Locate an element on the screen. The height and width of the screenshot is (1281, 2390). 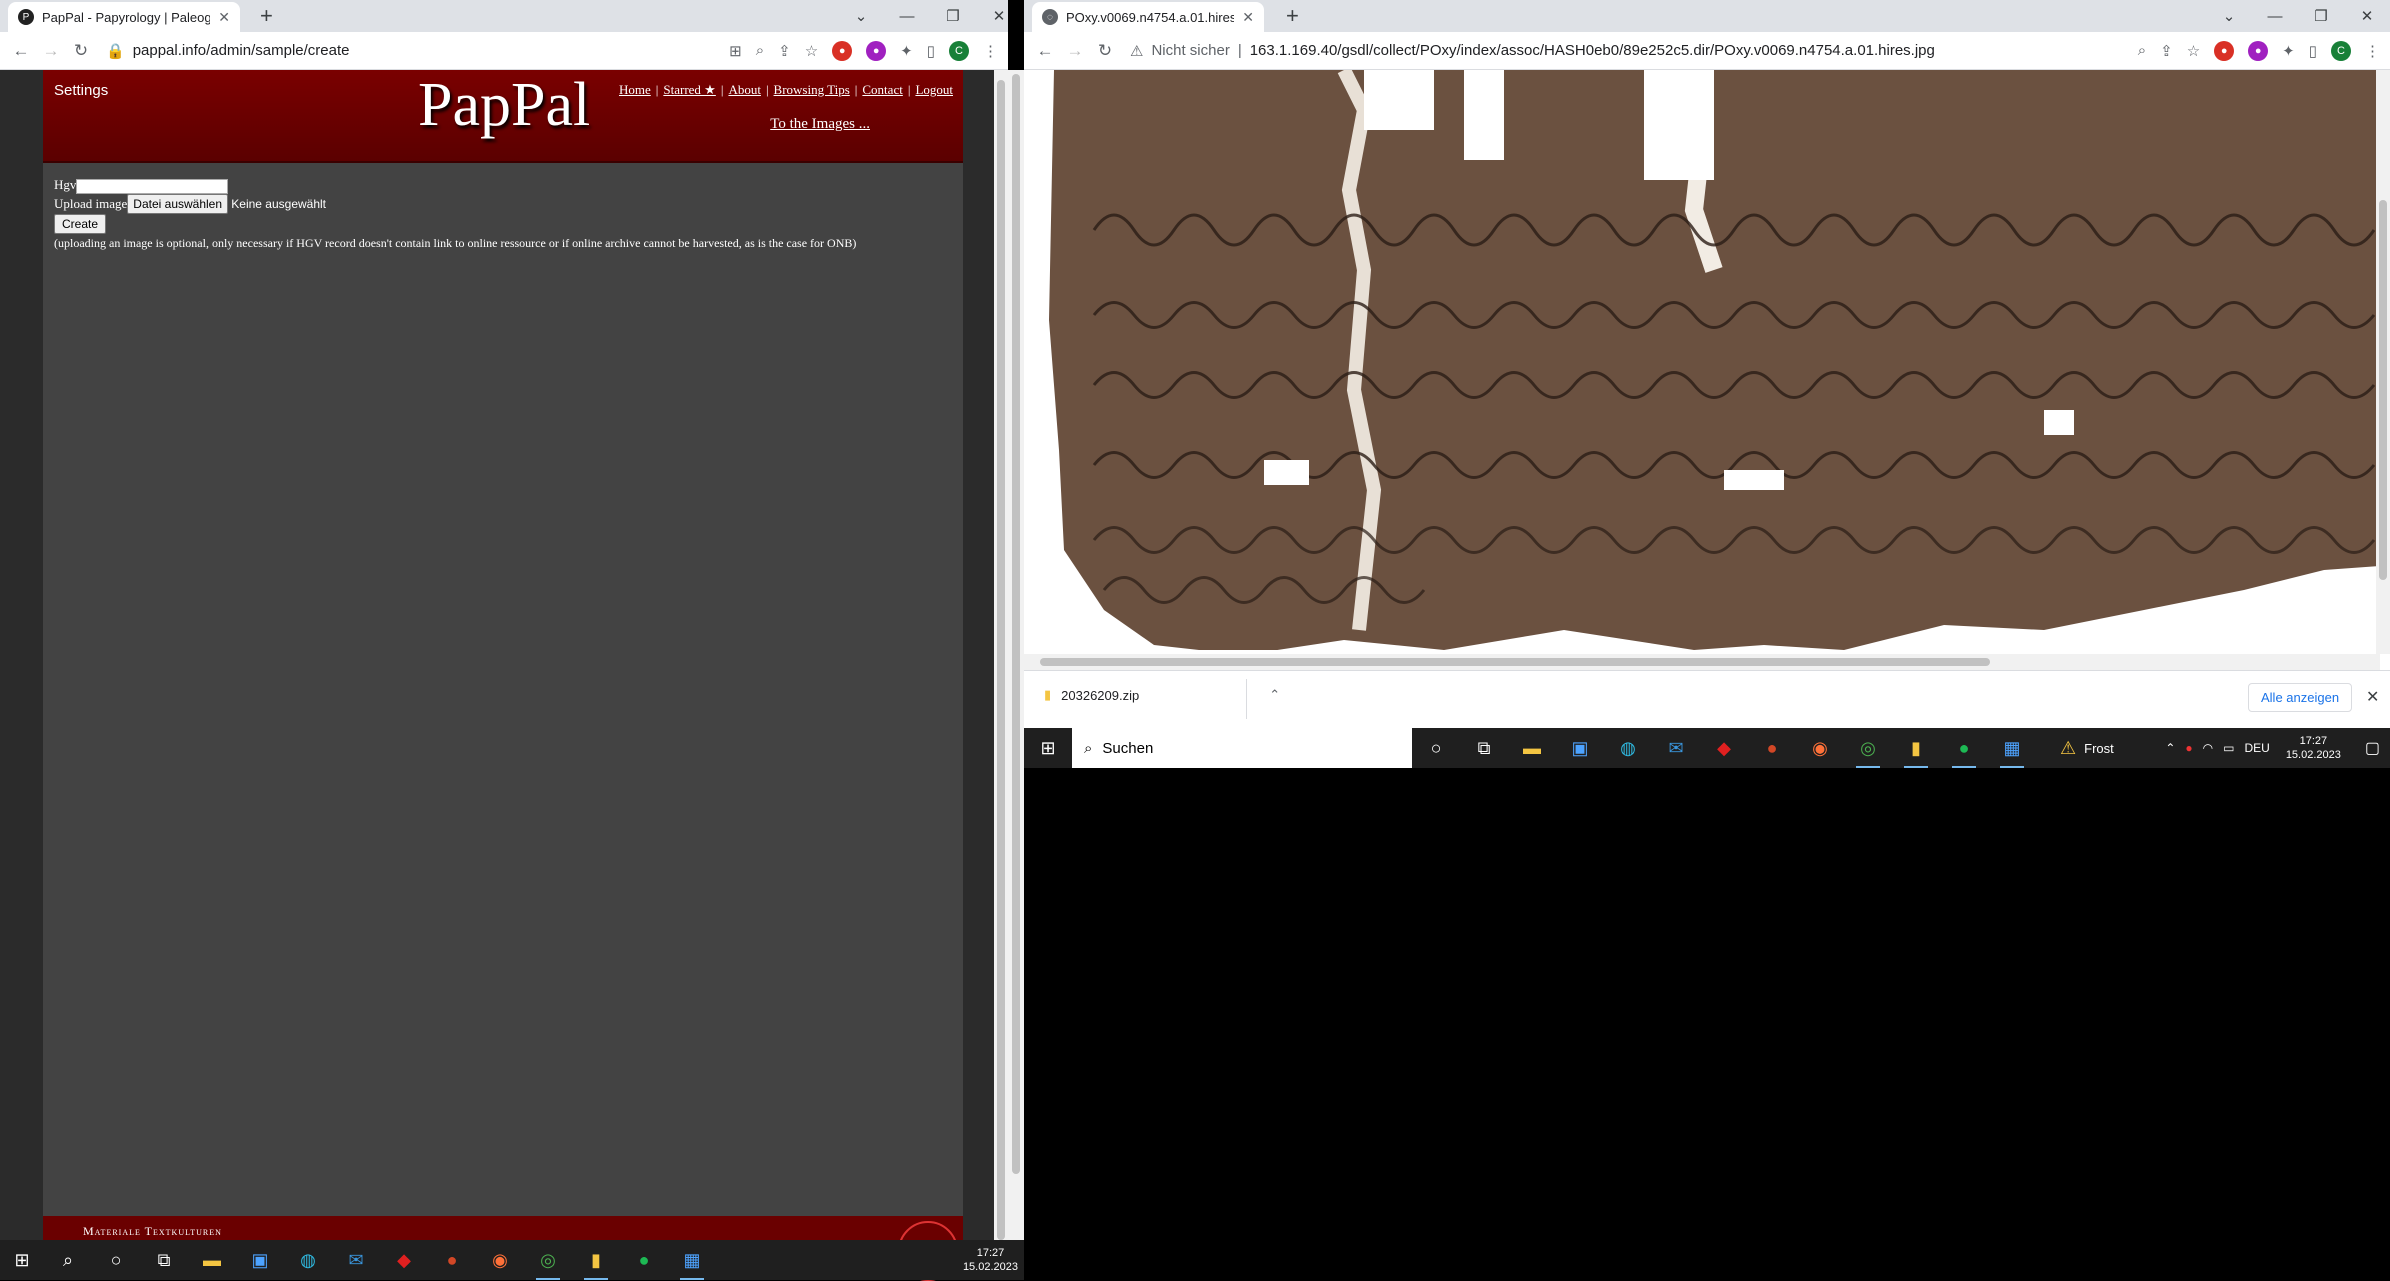
address-bar: 🔒 pappal.info/admin/sample/create is located at coordinates (227, 51).